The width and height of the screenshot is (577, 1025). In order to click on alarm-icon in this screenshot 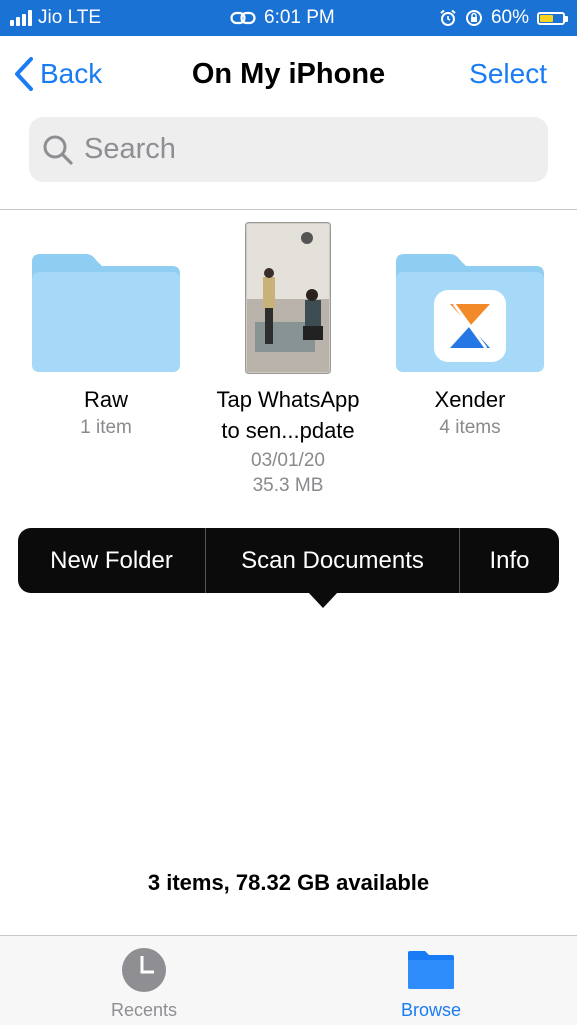, I will do `click(448, 17)`.